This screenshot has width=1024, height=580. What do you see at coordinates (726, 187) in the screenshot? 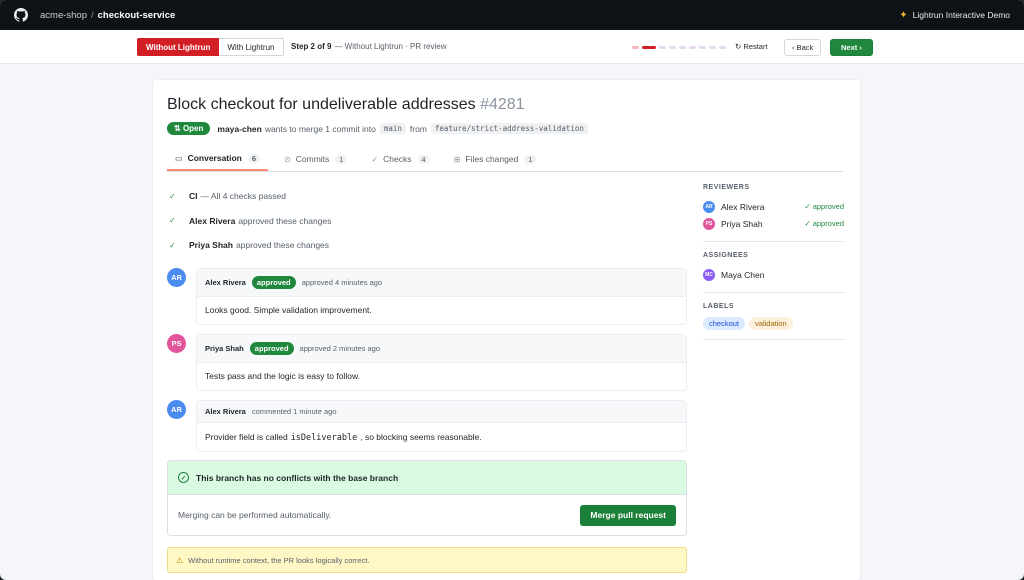
I see `section-title: REVIEWERS` at bounding box center [726, 187].